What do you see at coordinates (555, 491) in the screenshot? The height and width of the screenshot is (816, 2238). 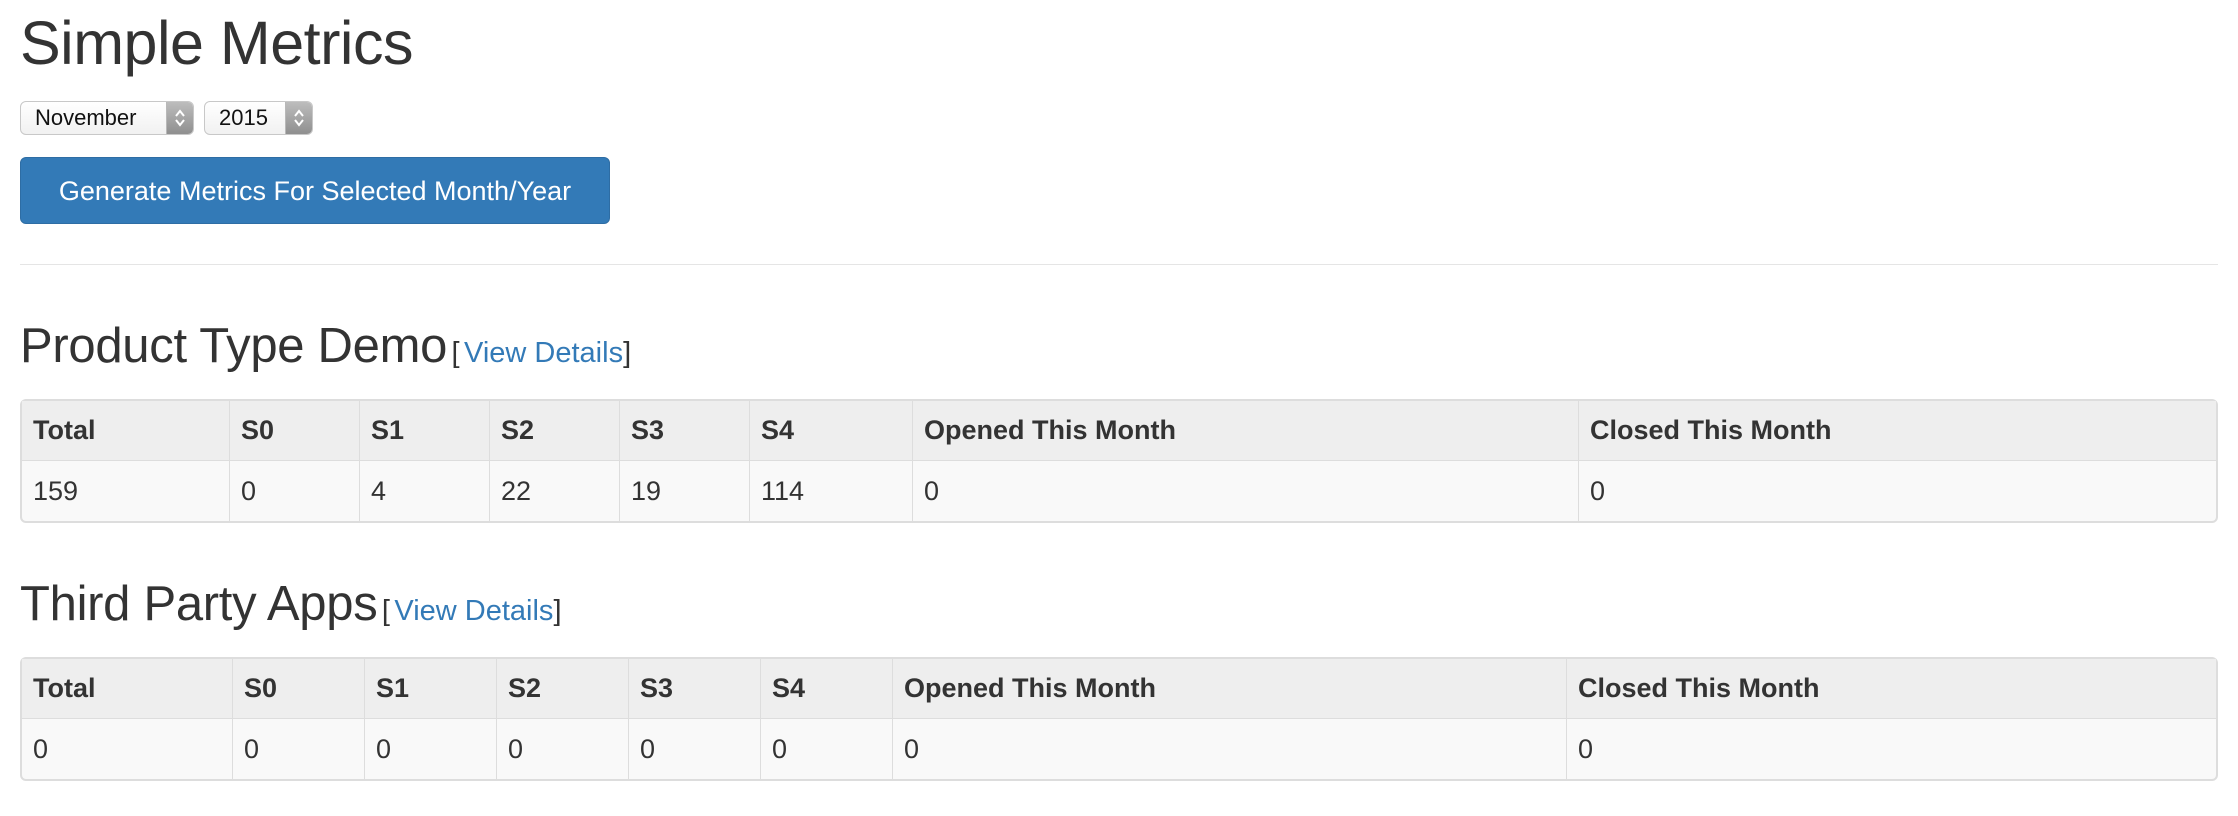 I see `cell-s2: 22` at bounding box center [555, 491].